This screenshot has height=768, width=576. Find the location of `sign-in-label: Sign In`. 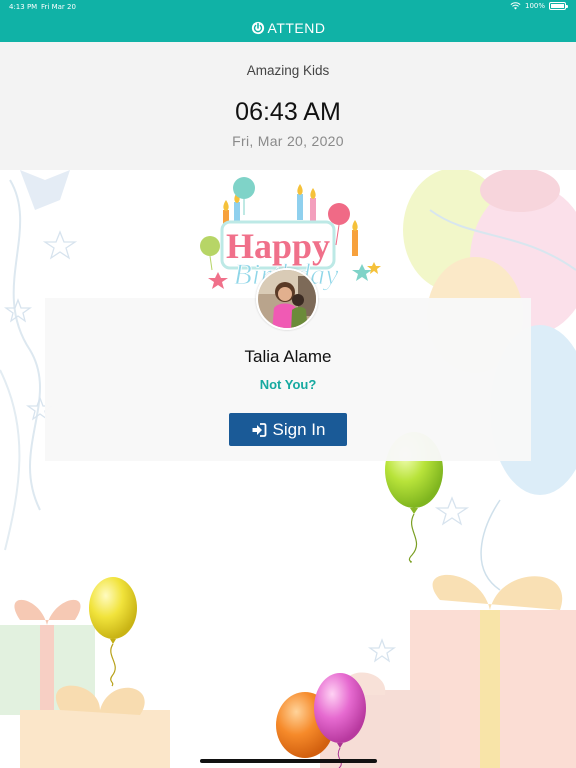

sign-in-label: Sign In is located at coordinates (299, 429).